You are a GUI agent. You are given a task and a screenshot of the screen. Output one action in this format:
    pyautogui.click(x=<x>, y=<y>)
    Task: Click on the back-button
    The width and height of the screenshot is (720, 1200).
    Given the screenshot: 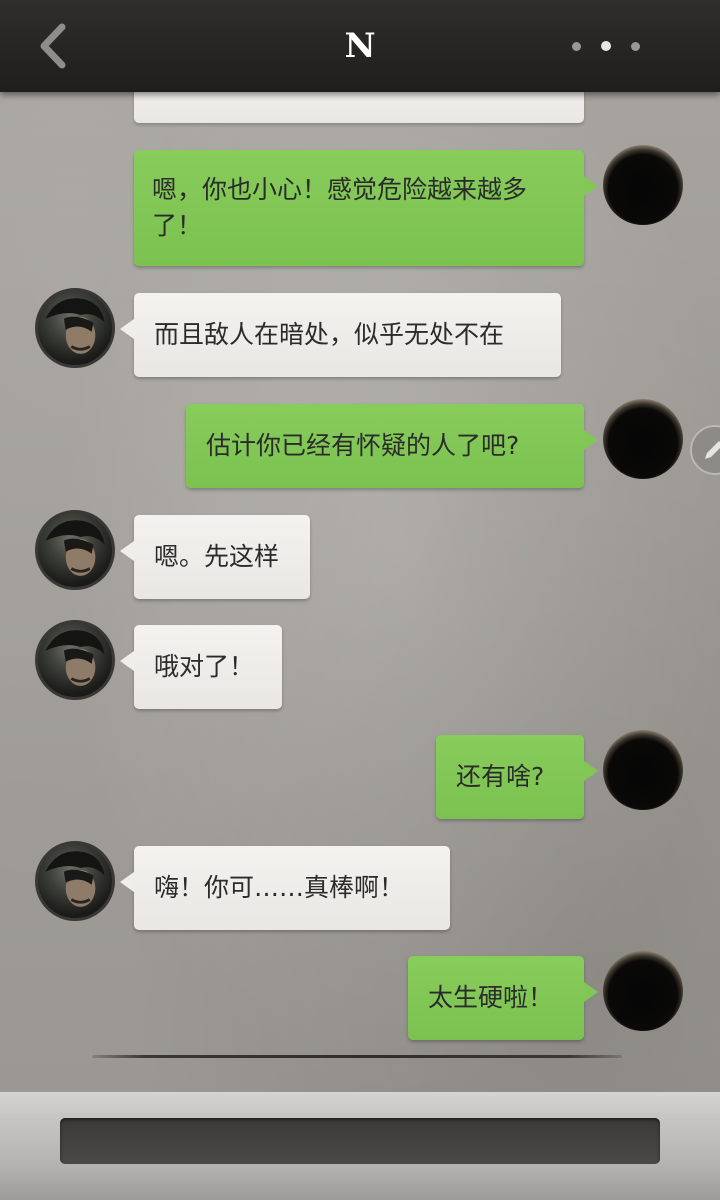 What is the action you would take?
    pyautogui.click(x=53, y=46)
    